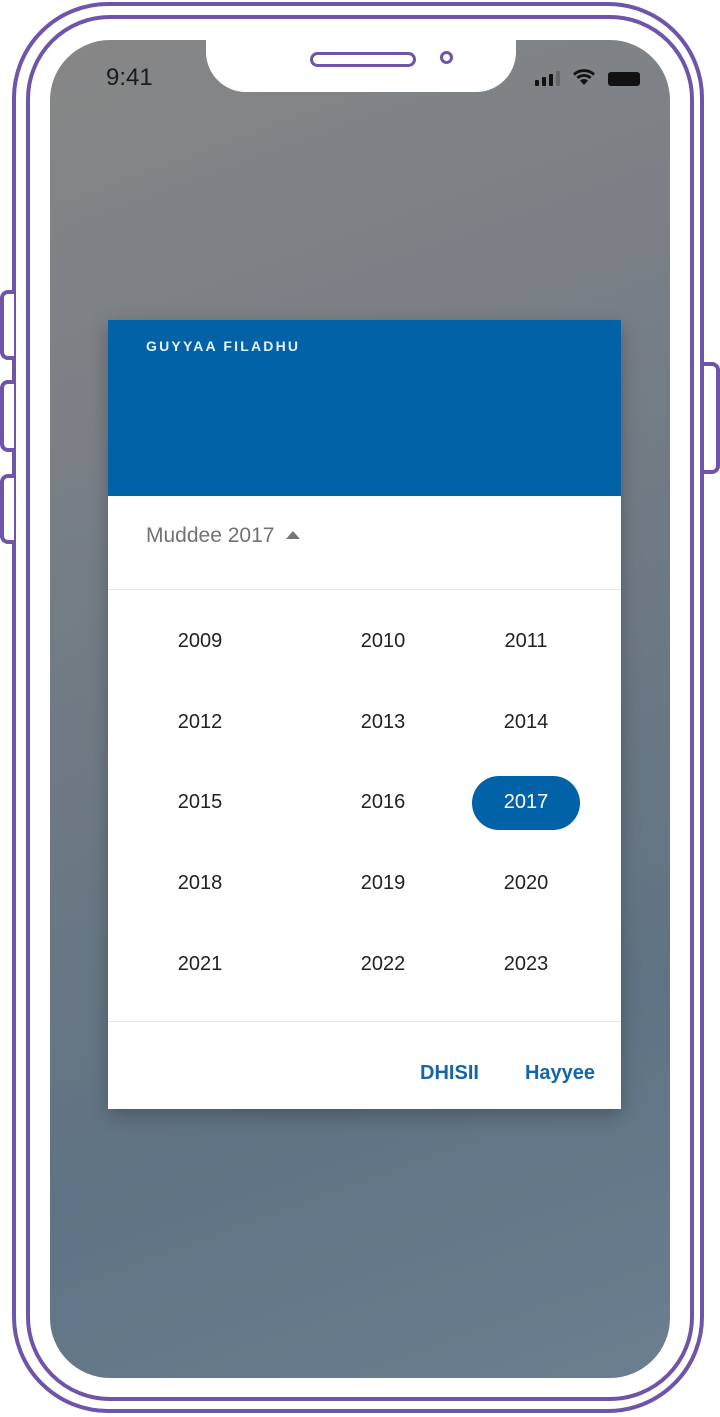 The image size is (720, 1417). Describe the element at coordinates (200, 802) in the screenshot. I see `year-label: 2015` at that location.